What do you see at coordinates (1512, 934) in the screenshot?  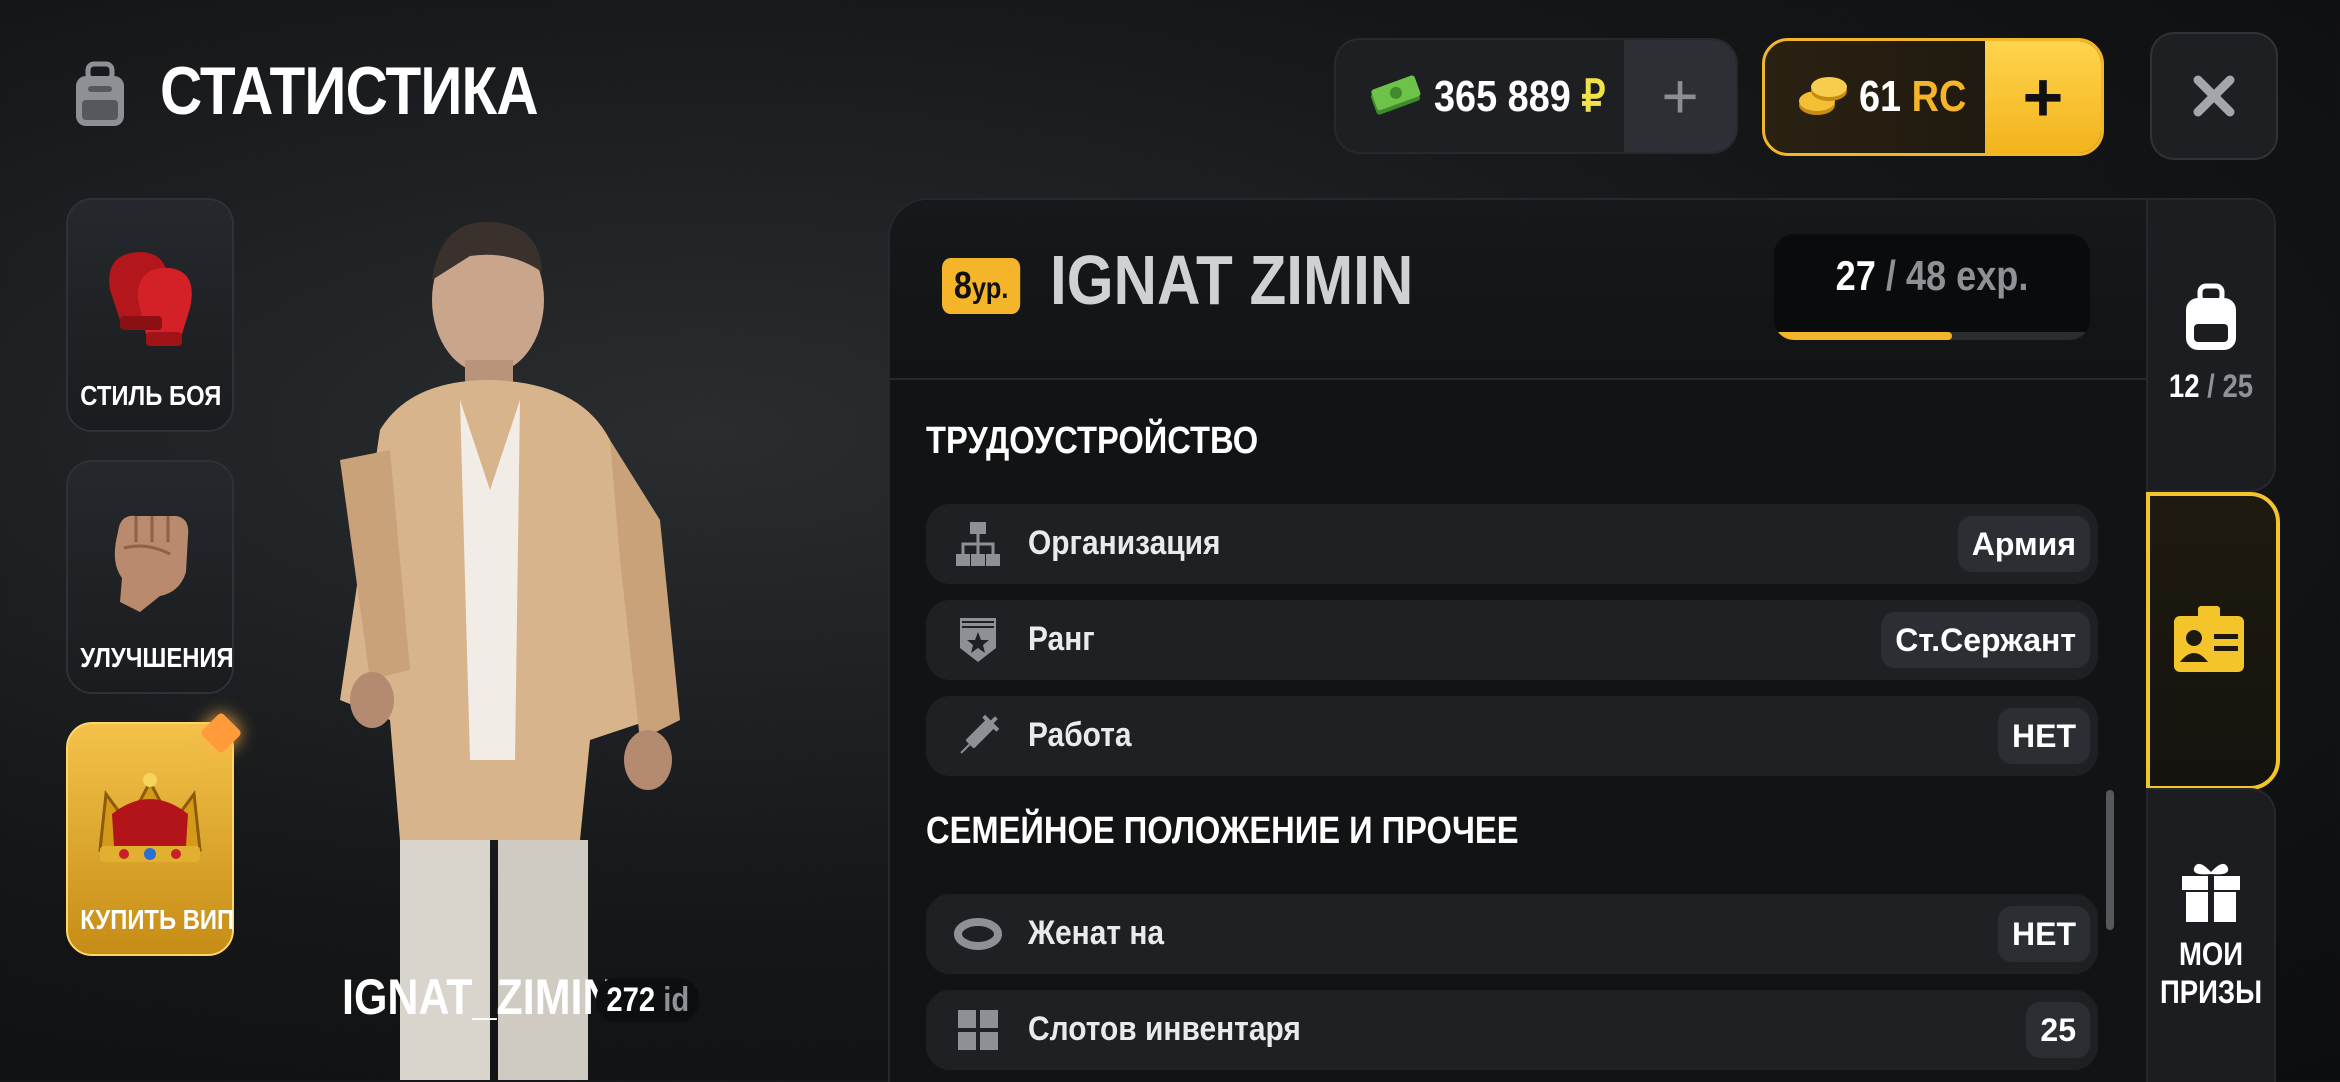 I see `stat-row-married: Женат на НЕТ` at bounding box center [1512, 934].